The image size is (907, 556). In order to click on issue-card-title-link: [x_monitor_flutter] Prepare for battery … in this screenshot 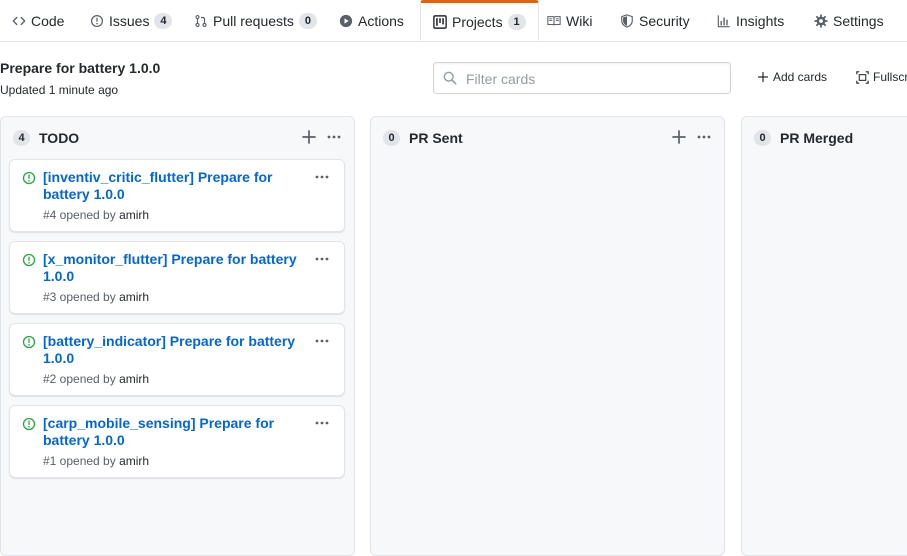, I will do `click(174, 268)`.